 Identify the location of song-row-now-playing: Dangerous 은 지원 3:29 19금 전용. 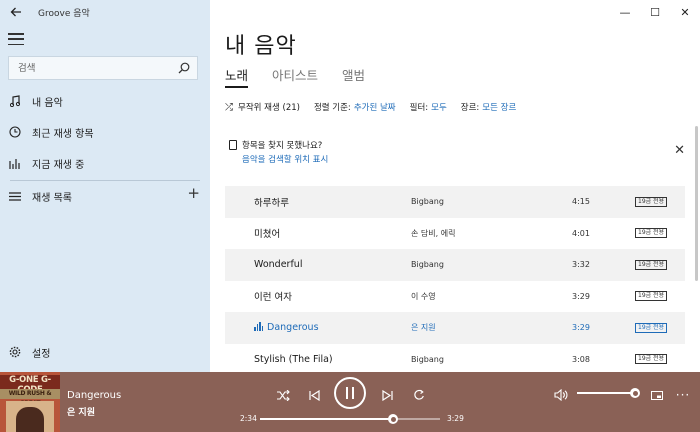
(455, 328).